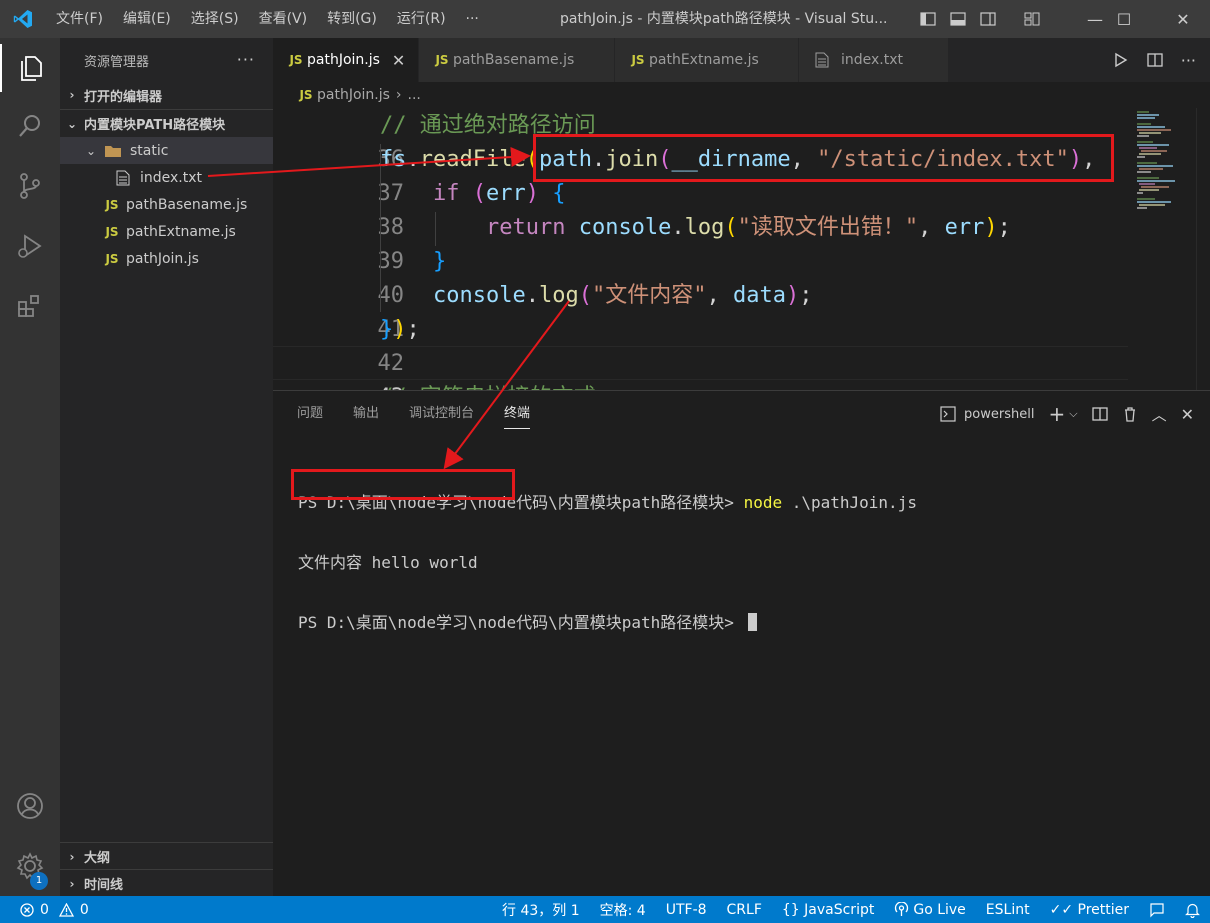 The image size is (1210, 923). Describe the element at coordinates (181, 231) in the screenshot. I see `tree-file-label: pathExtname.js` at that location.